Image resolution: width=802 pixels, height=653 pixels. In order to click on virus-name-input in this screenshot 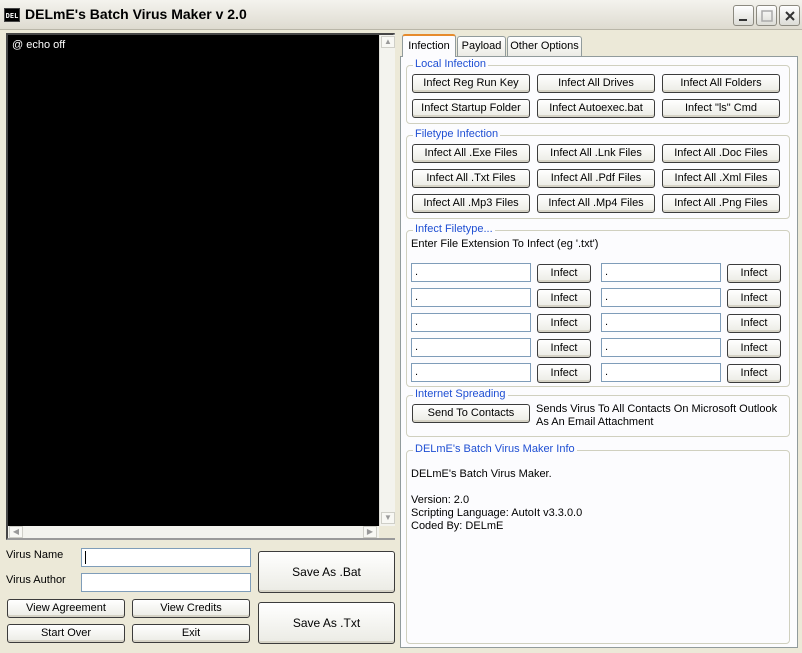, I will do `click(166, 557)`.